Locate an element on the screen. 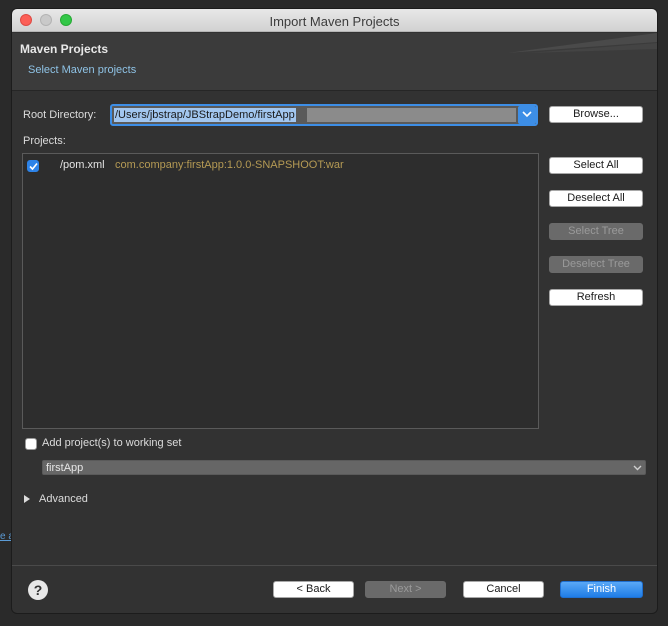 This screenshot has width=668, height=626. project-path: /pom.xml is located at coordinates (82, 165).